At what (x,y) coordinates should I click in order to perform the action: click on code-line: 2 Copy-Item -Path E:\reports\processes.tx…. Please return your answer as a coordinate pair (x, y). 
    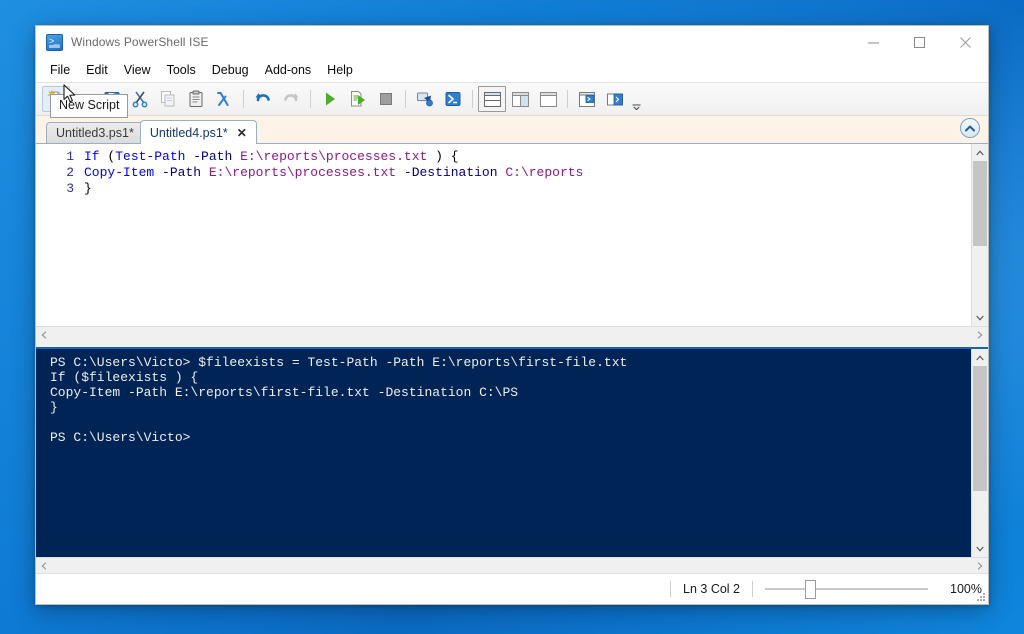
    Looking at the image, I should click on (503, 173).